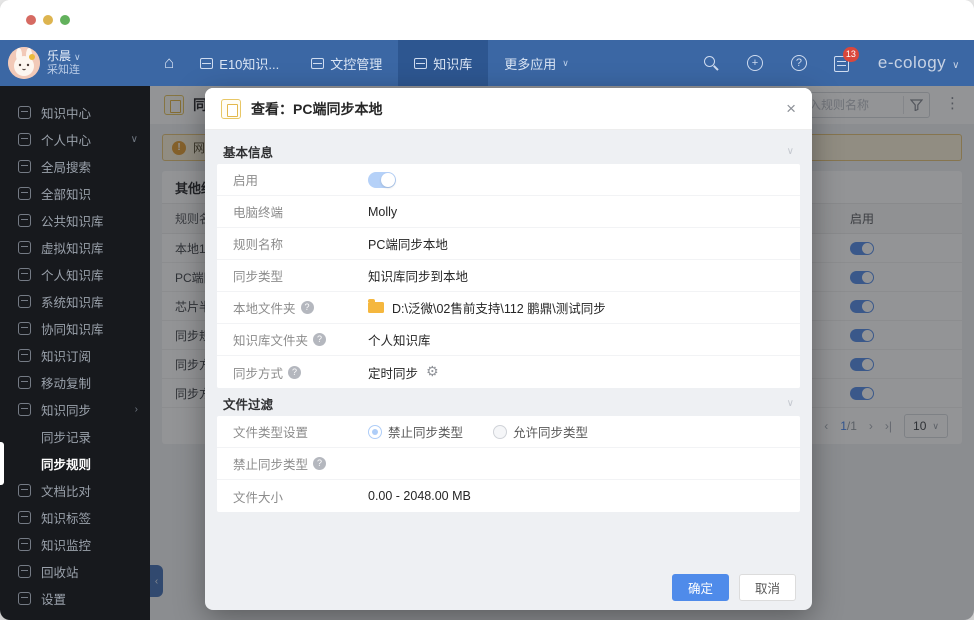 Image resolution: width=974 pixels, height=620 pixels. Describe the element at coordinates (75, 598) in the screenshot. I see `sidebar-item-19: 设置` at that location.